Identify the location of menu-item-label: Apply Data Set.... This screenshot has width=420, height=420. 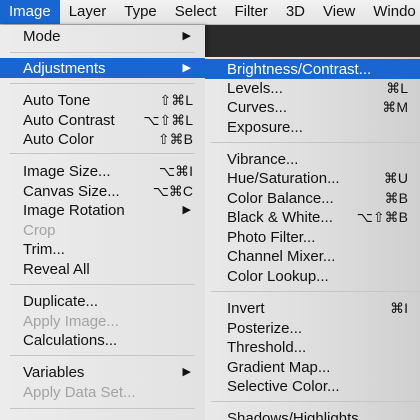
(79, 392).